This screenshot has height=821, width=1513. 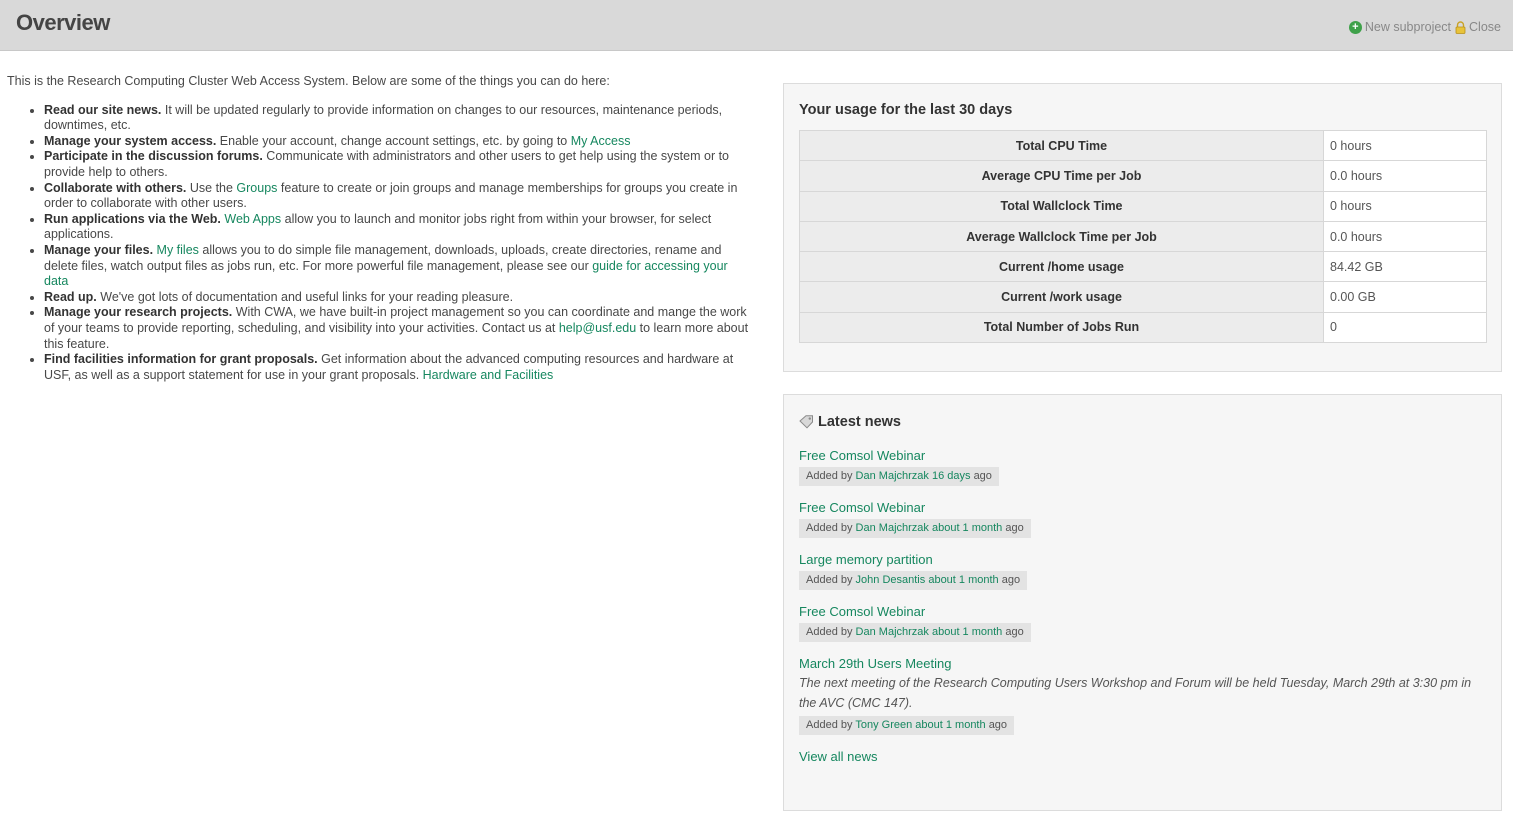 I want to click on lock-icon, so click(x=1460, y=27).